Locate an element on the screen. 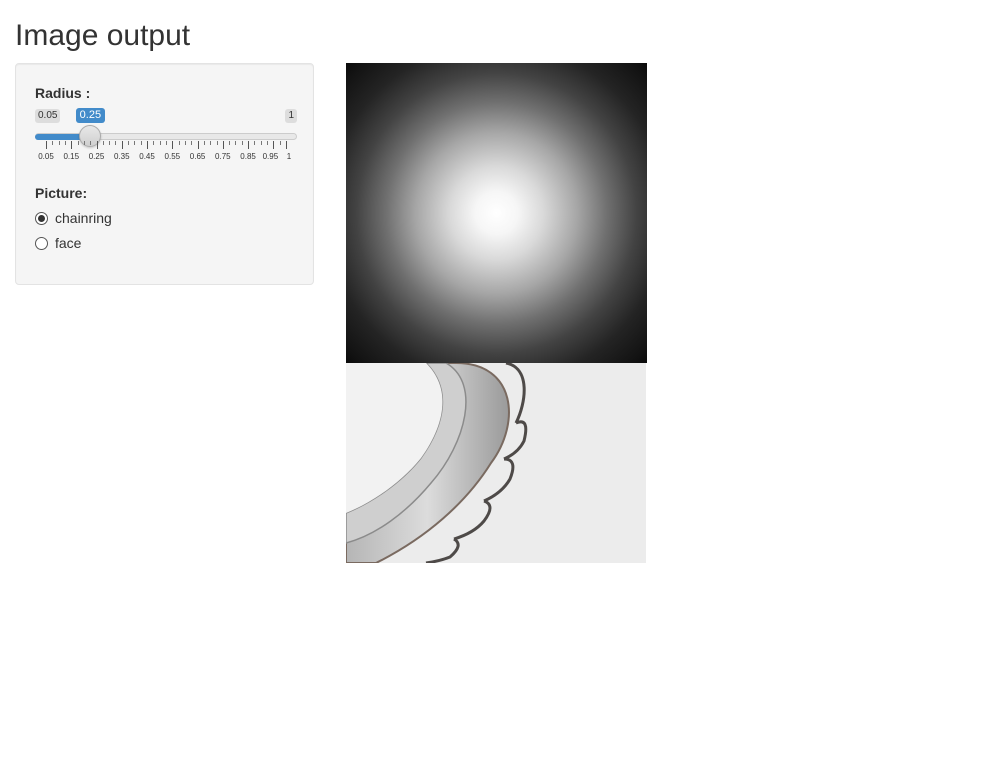 The image size is (992, 763). slider-tick-label: 0.25 is located at coordinates (96, 156).